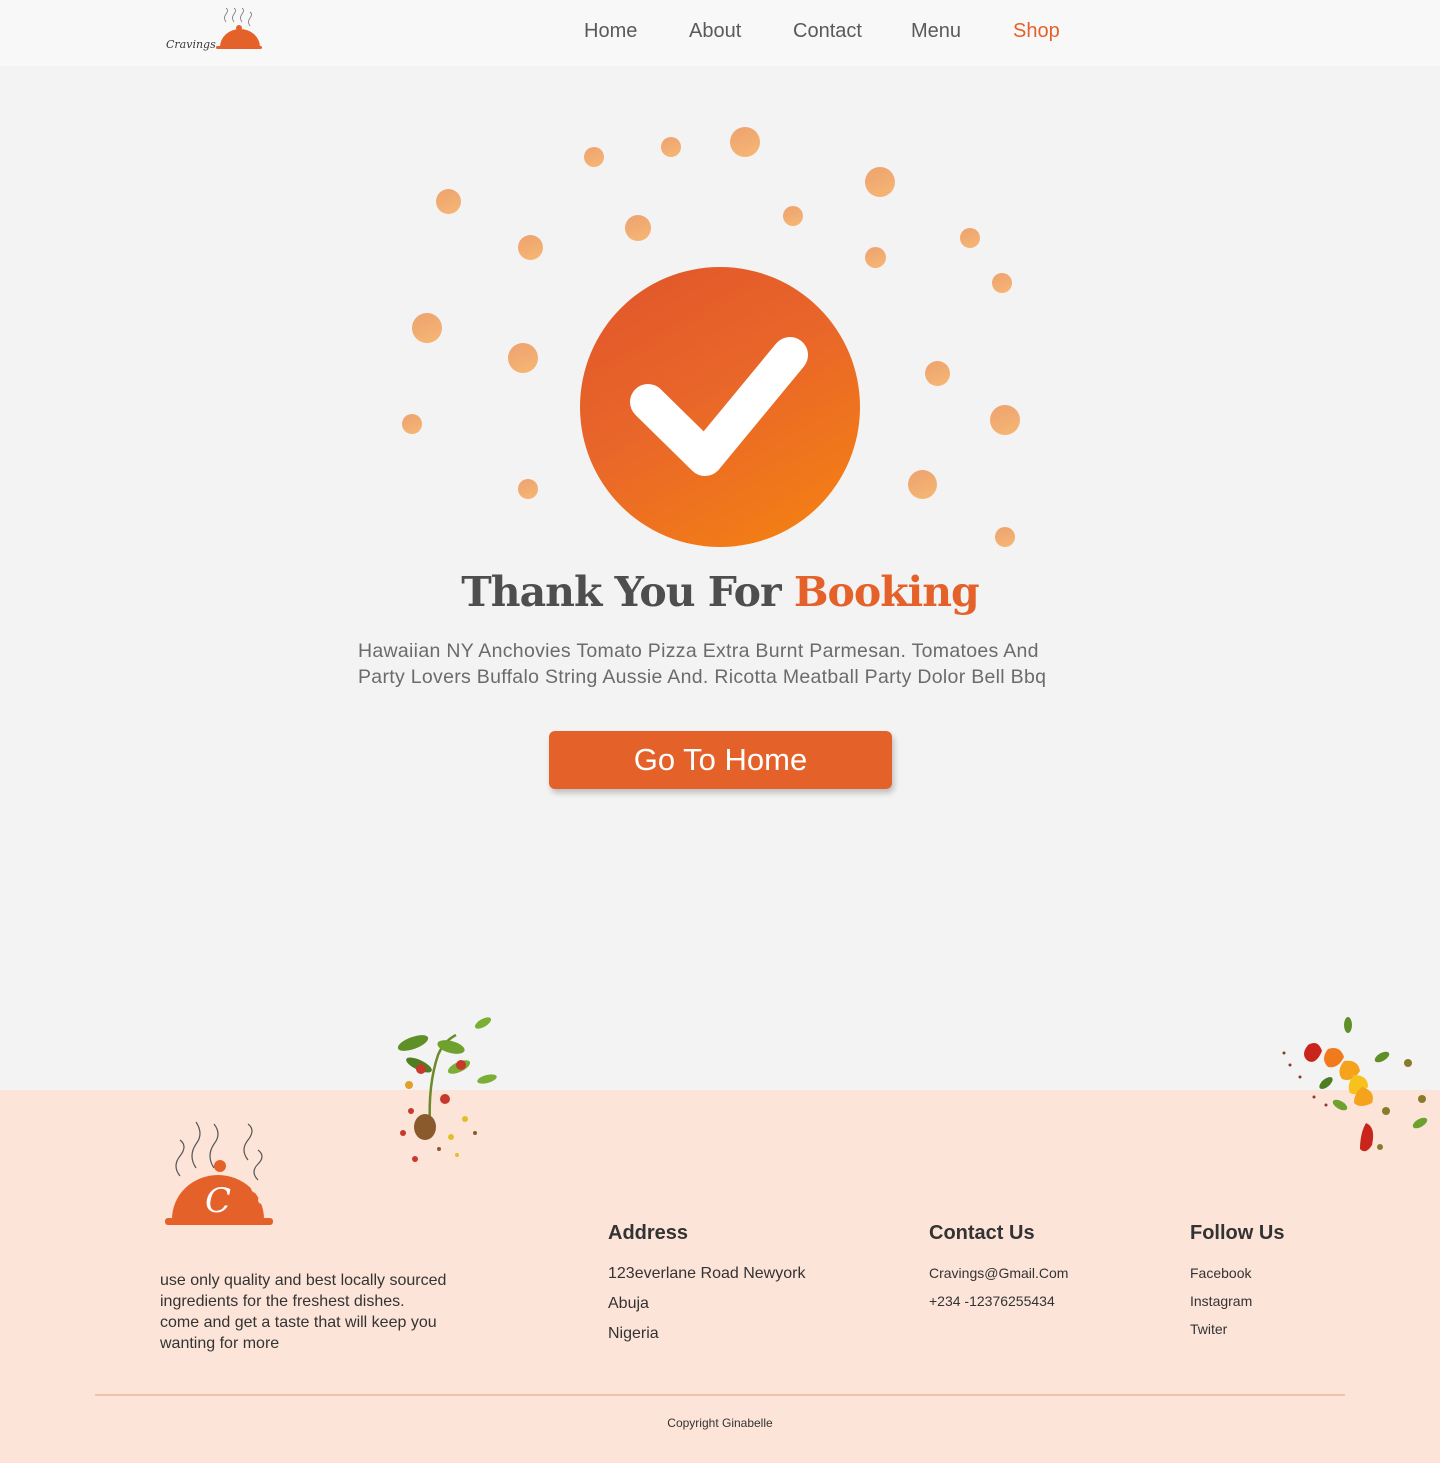 The width and height of the screenshot is (1440, 1463). I want to click on nav-home: Home, so click(610, 31).